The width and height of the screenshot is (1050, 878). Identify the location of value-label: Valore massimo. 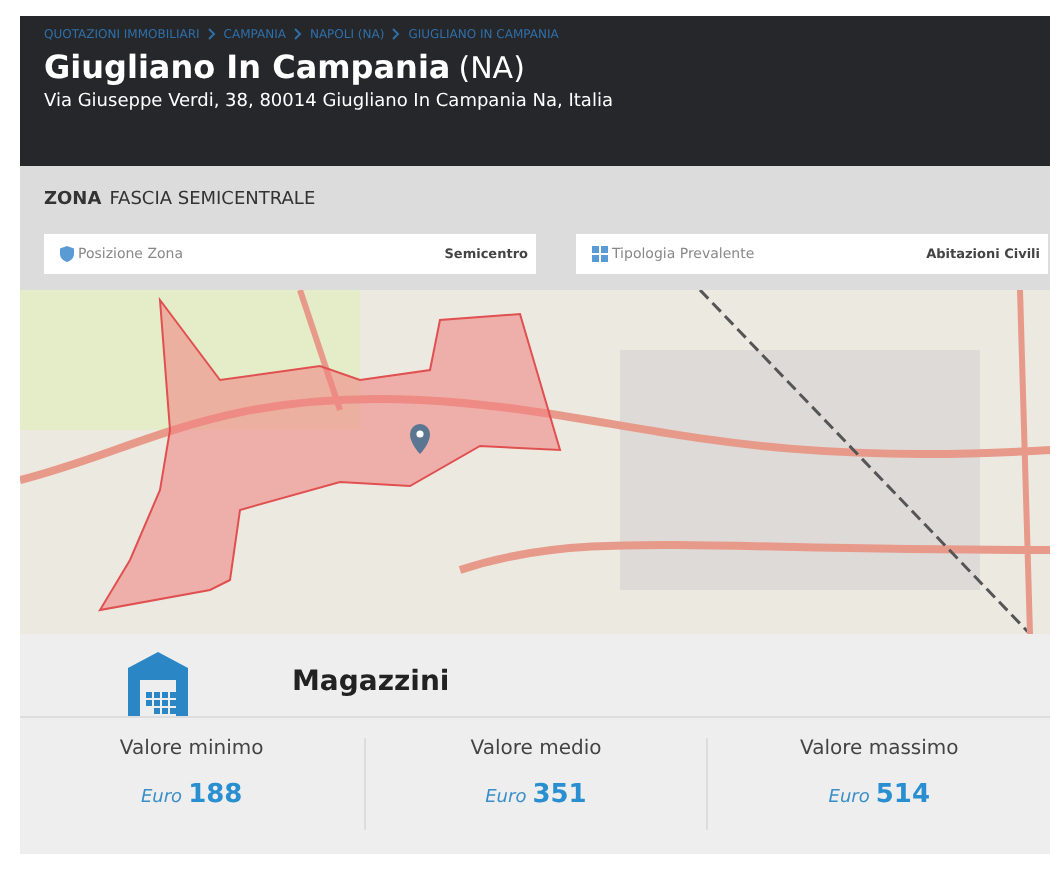
(879, 749).